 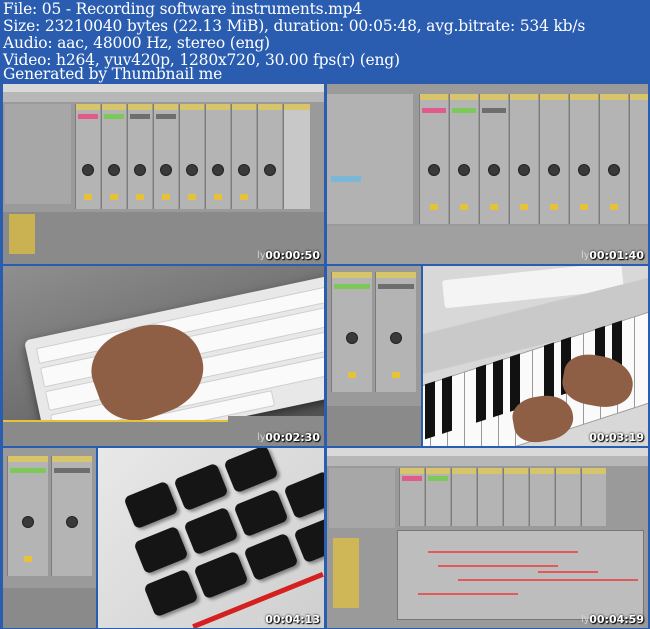 I want to click on timestamp: 00:01:40, so click(x=616, y=255).